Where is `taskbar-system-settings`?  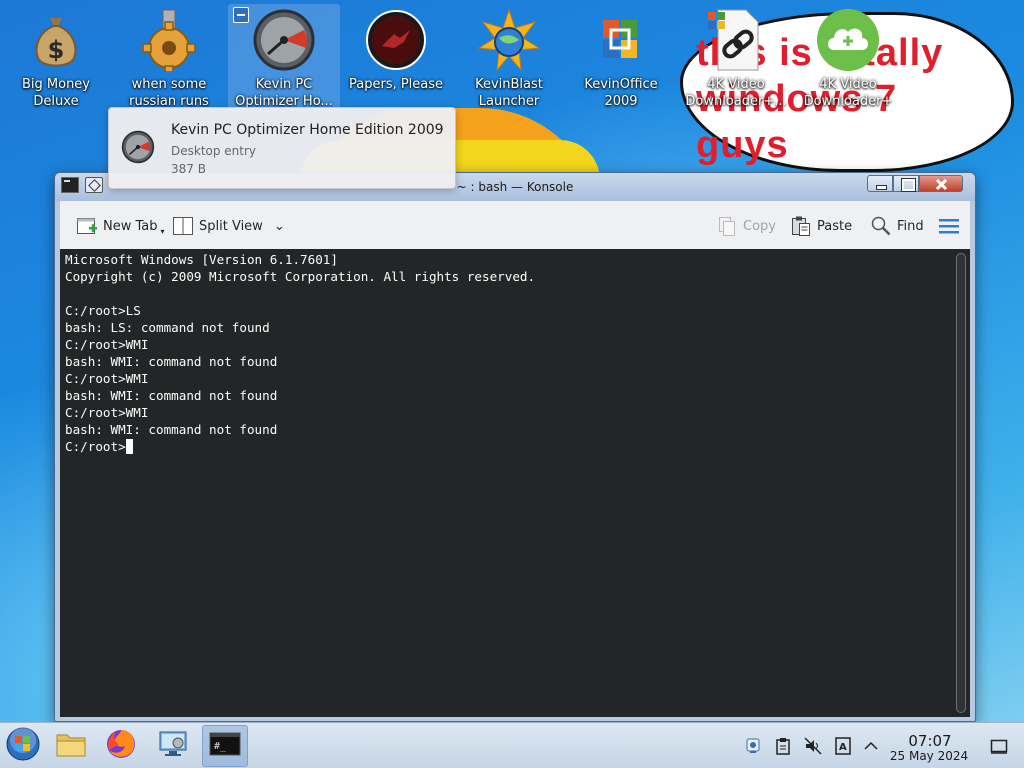 taskbar-system-settings is located at coordinates (173, 746).